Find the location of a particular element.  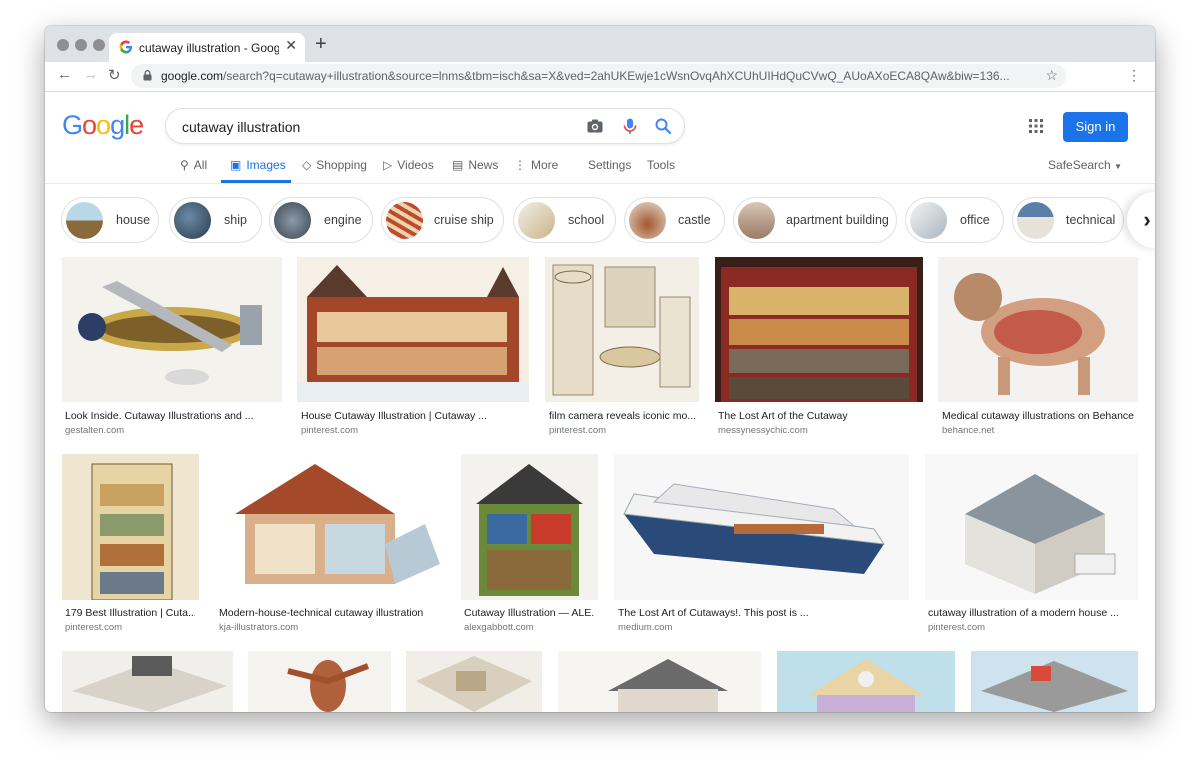

chip-ship: ship is located at coordinates (215, 220).